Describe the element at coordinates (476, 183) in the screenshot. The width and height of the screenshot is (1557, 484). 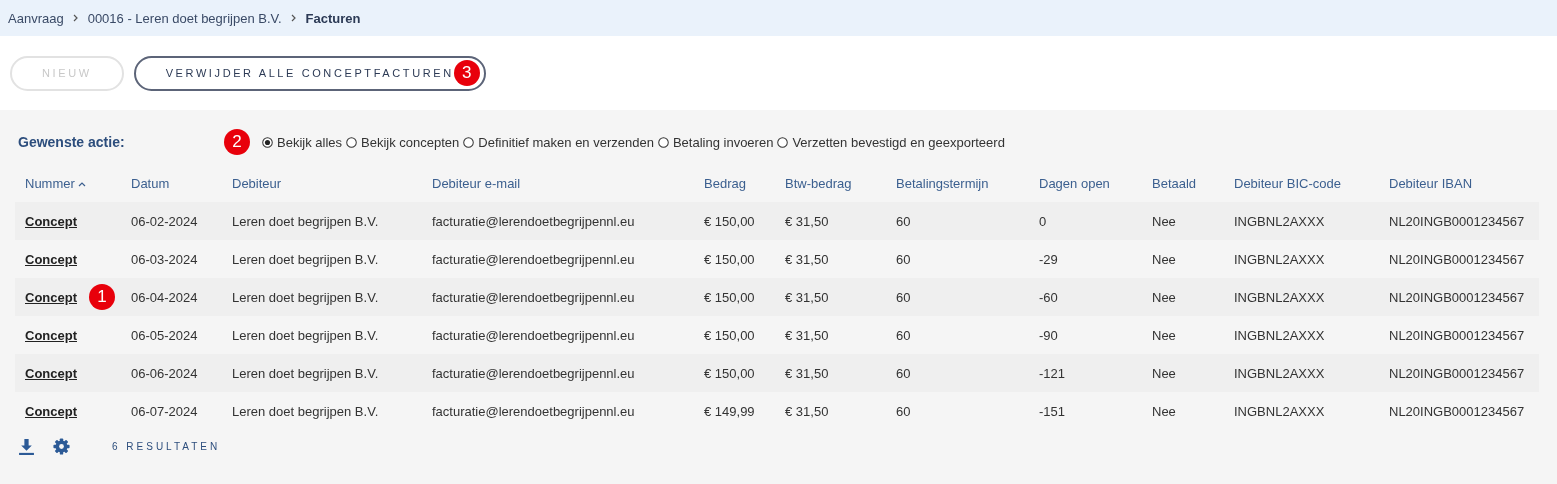
I see `column-header: Debiteur e-mail` at that location.